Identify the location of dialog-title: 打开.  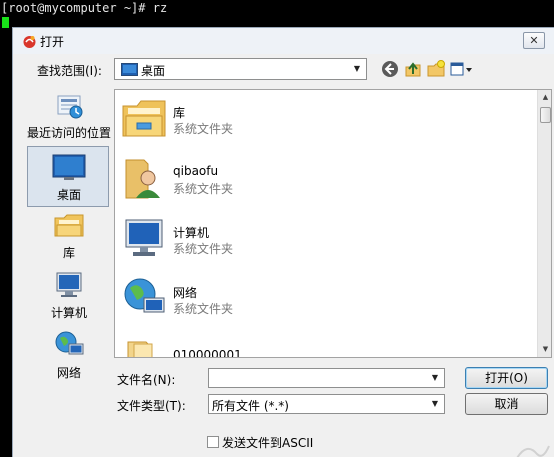
(52, 42).